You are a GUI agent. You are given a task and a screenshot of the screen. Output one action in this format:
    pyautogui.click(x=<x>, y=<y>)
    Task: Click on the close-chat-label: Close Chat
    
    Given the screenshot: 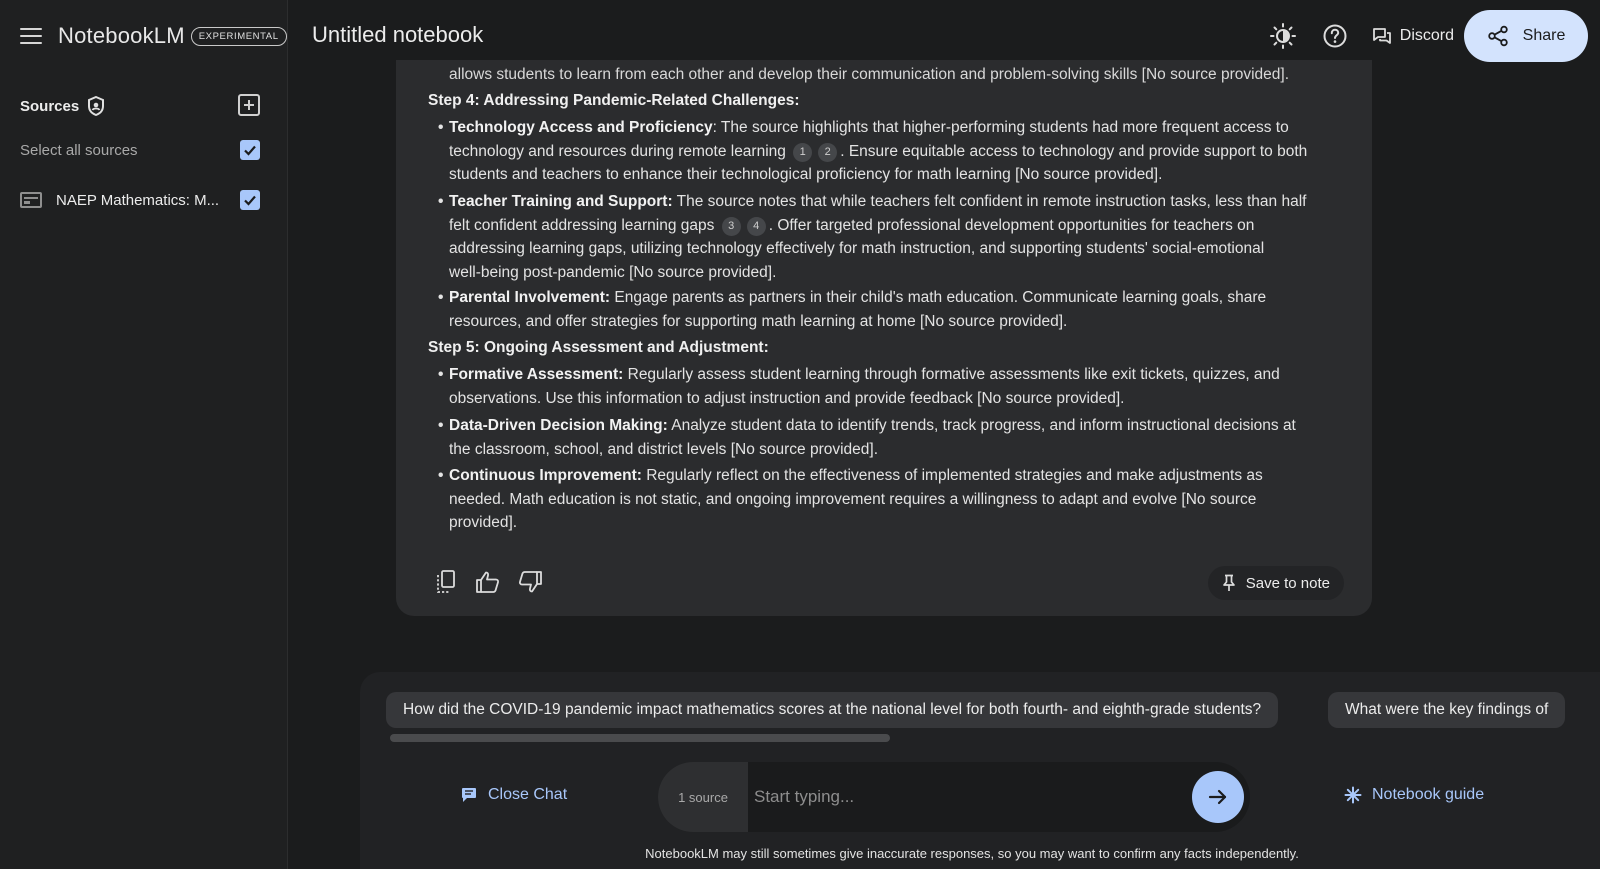 What is the action you would take?
    pyautogui.click(x=528, y=794)
    